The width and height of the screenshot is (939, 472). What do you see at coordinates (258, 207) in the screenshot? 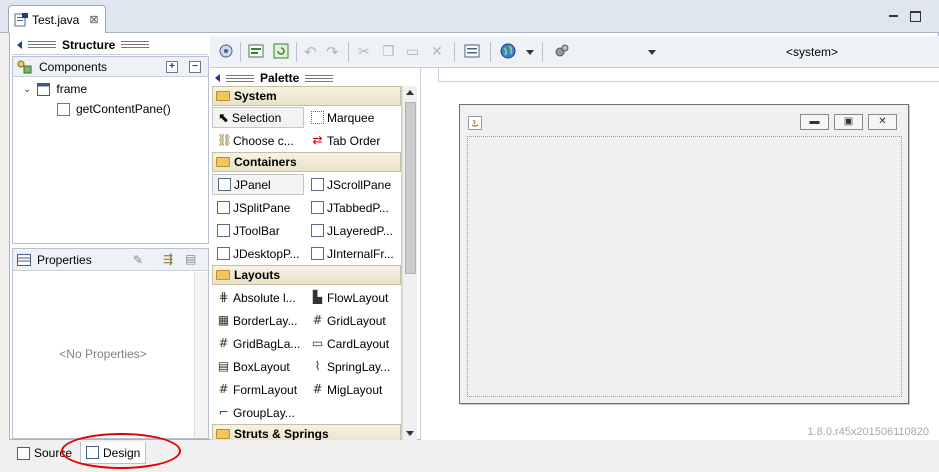
I see `palette-item-jsplitpane: JSplitPane` at bounding box center [258, 207].